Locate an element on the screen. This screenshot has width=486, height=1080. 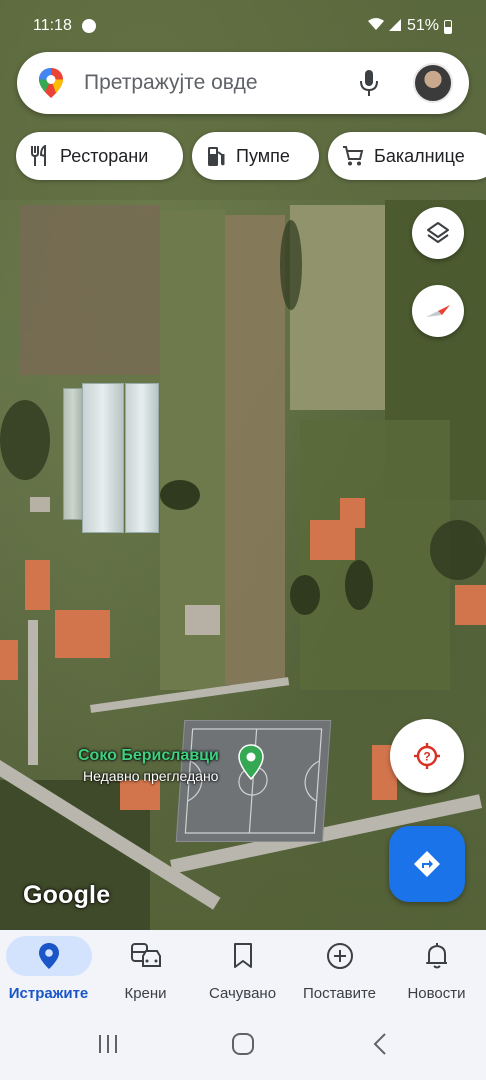
map-road is located at coordinates (33, 692).